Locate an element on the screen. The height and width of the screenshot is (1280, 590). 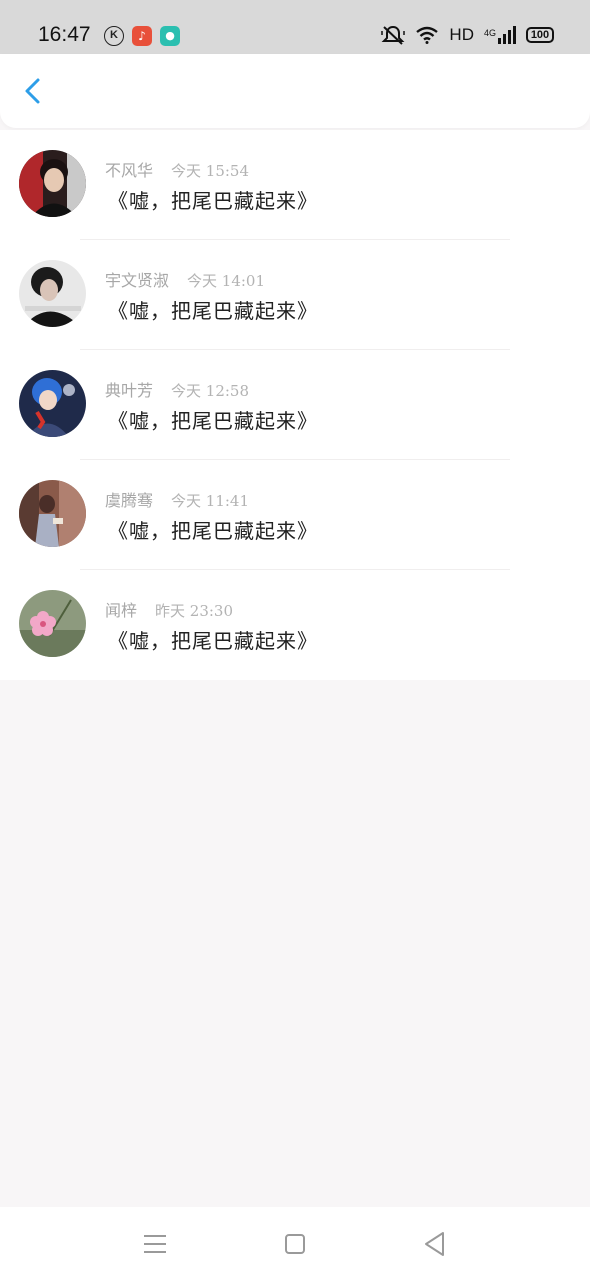
status-indicators: HD 4G 100 is located at coordinates (467, 35).